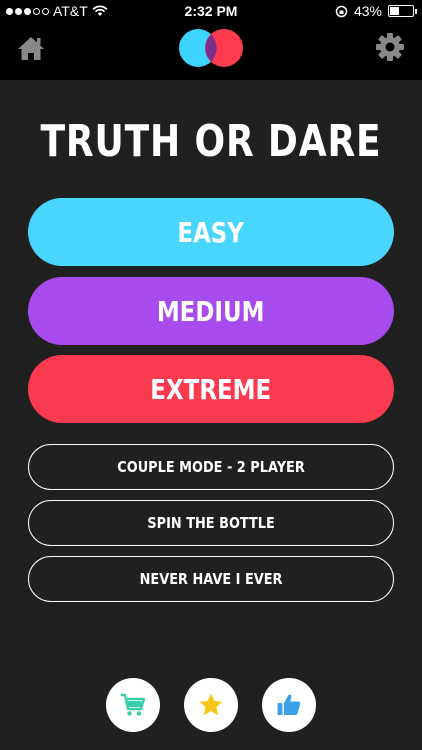  I want to click on extreme-button: EXTREME, so click(211, 389).